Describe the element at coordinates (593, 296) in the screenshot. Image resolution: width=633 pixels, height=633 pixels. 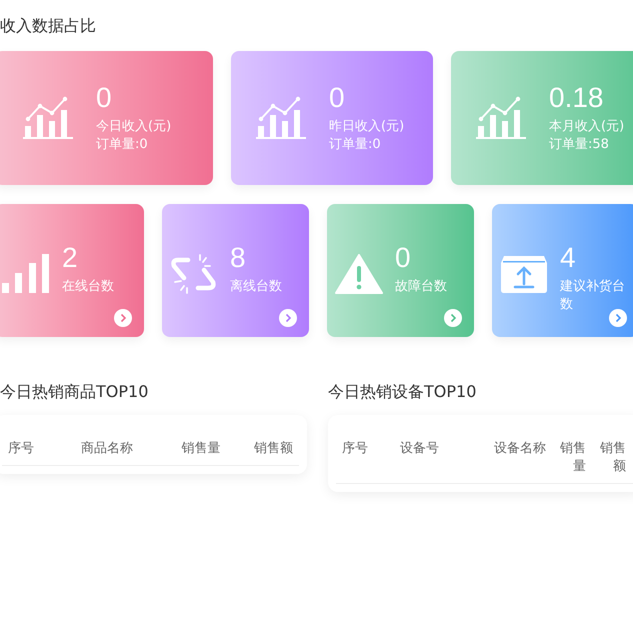
I see `device-label: 建议补货台数` at that location.